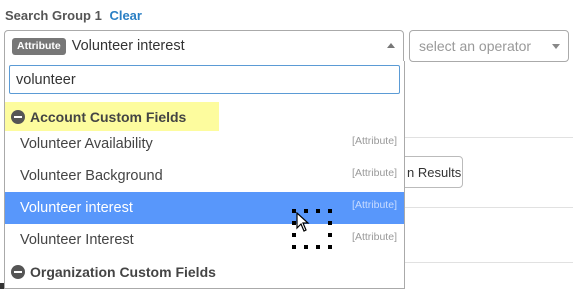  Describe the element at coordinates (475, 46) in the screenshot. I see `operator-placeholder: select an operator` at that location.